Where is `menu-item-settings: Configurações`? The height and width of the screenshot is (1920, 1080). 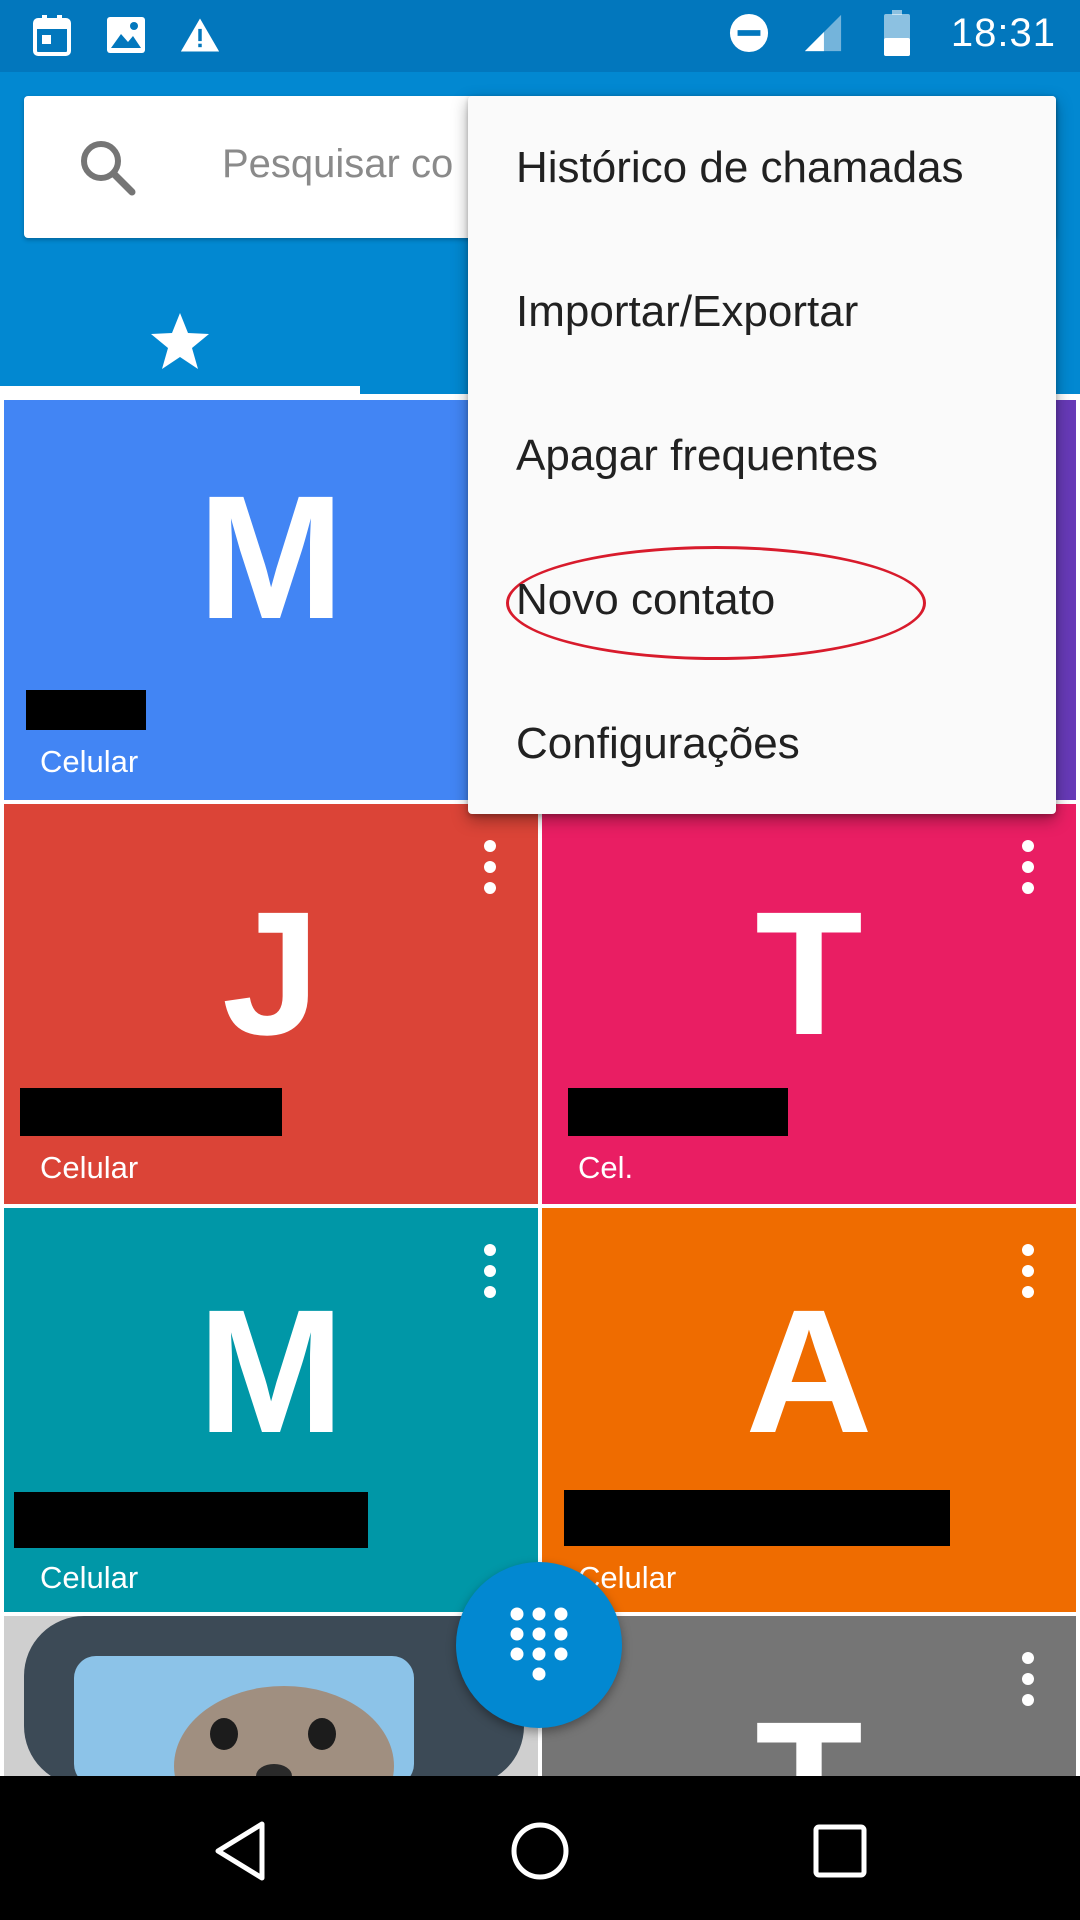
menu-item-settings: Configurações is located at coordinates (658, 744).